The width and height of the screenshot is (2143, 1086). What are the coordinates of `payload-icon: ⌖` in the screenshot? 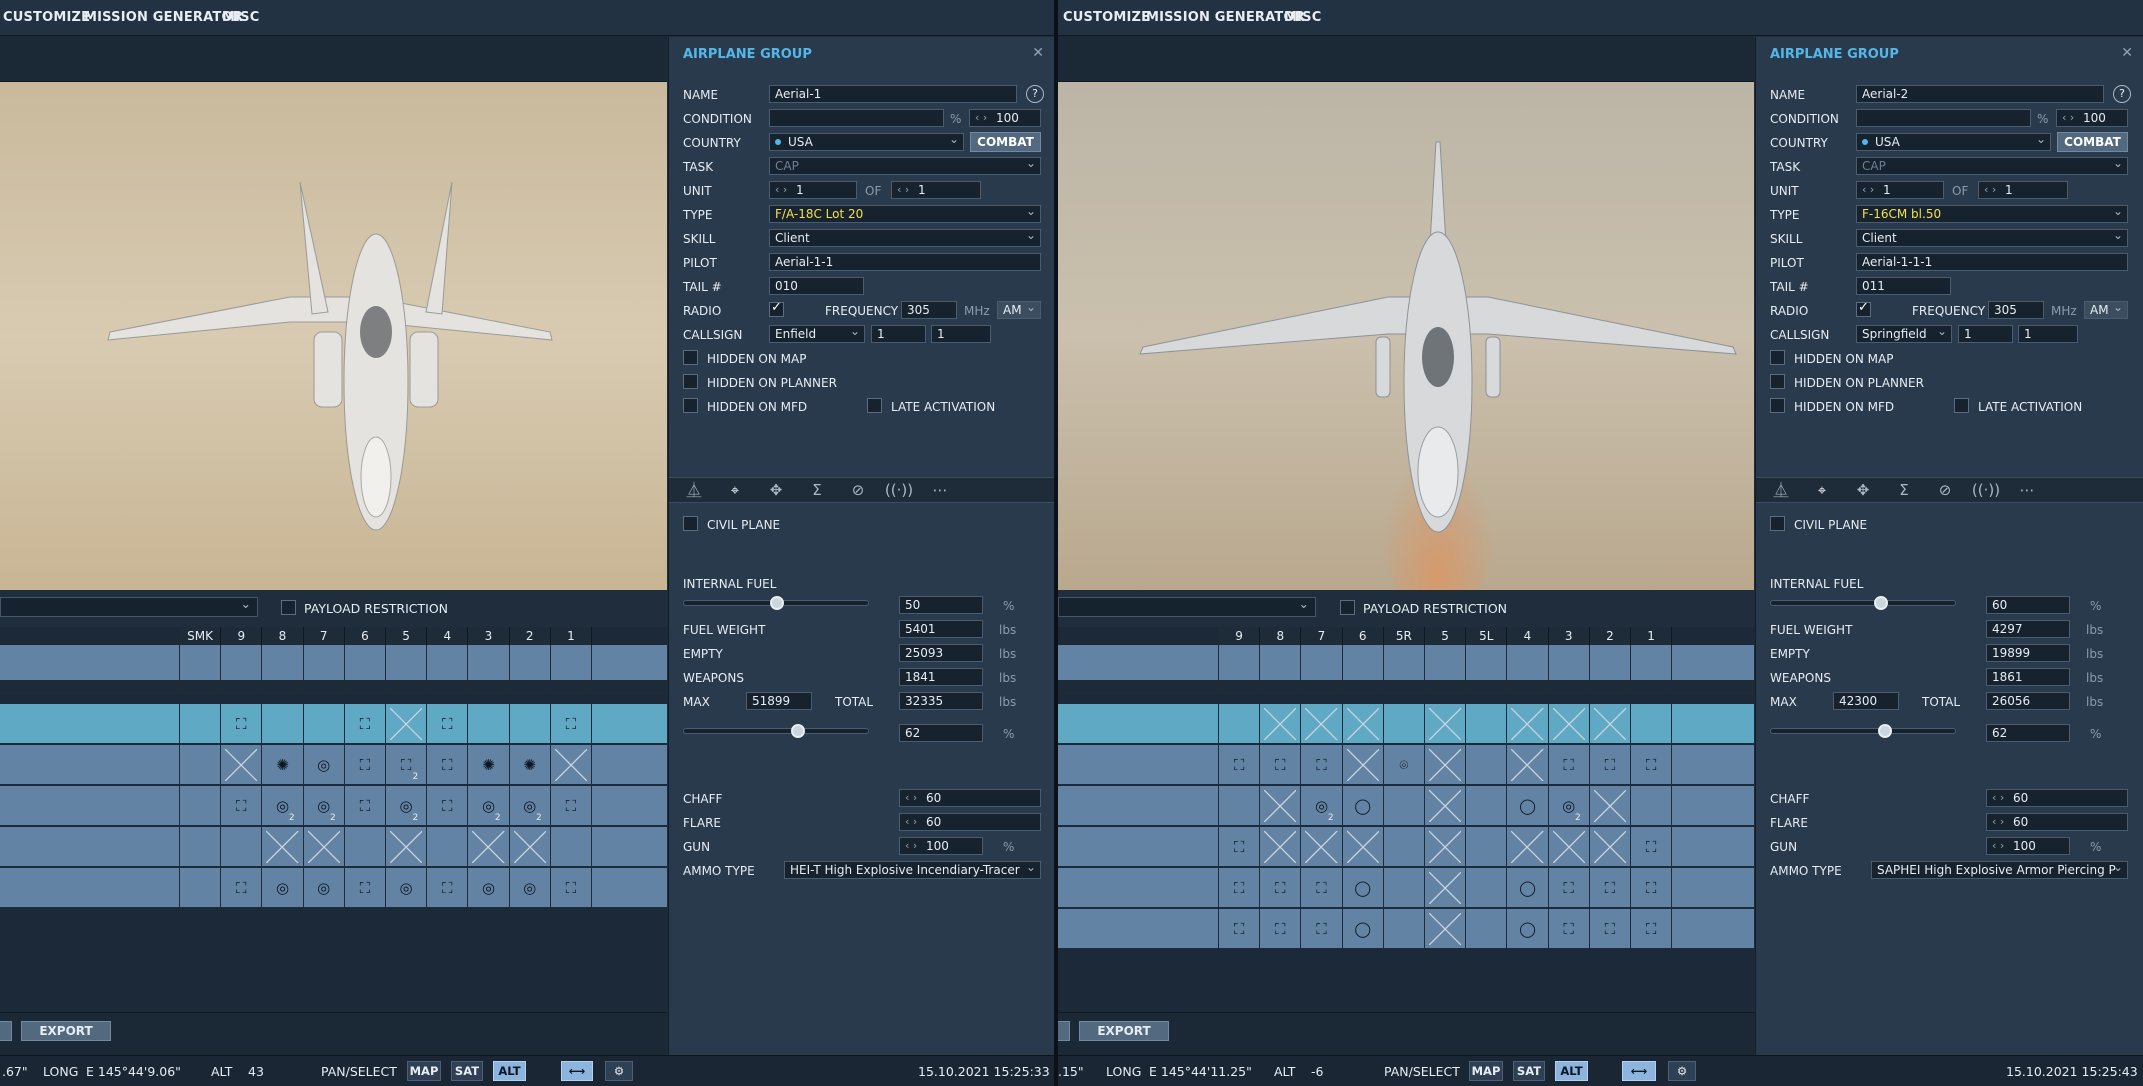 It's located at (735, 490).